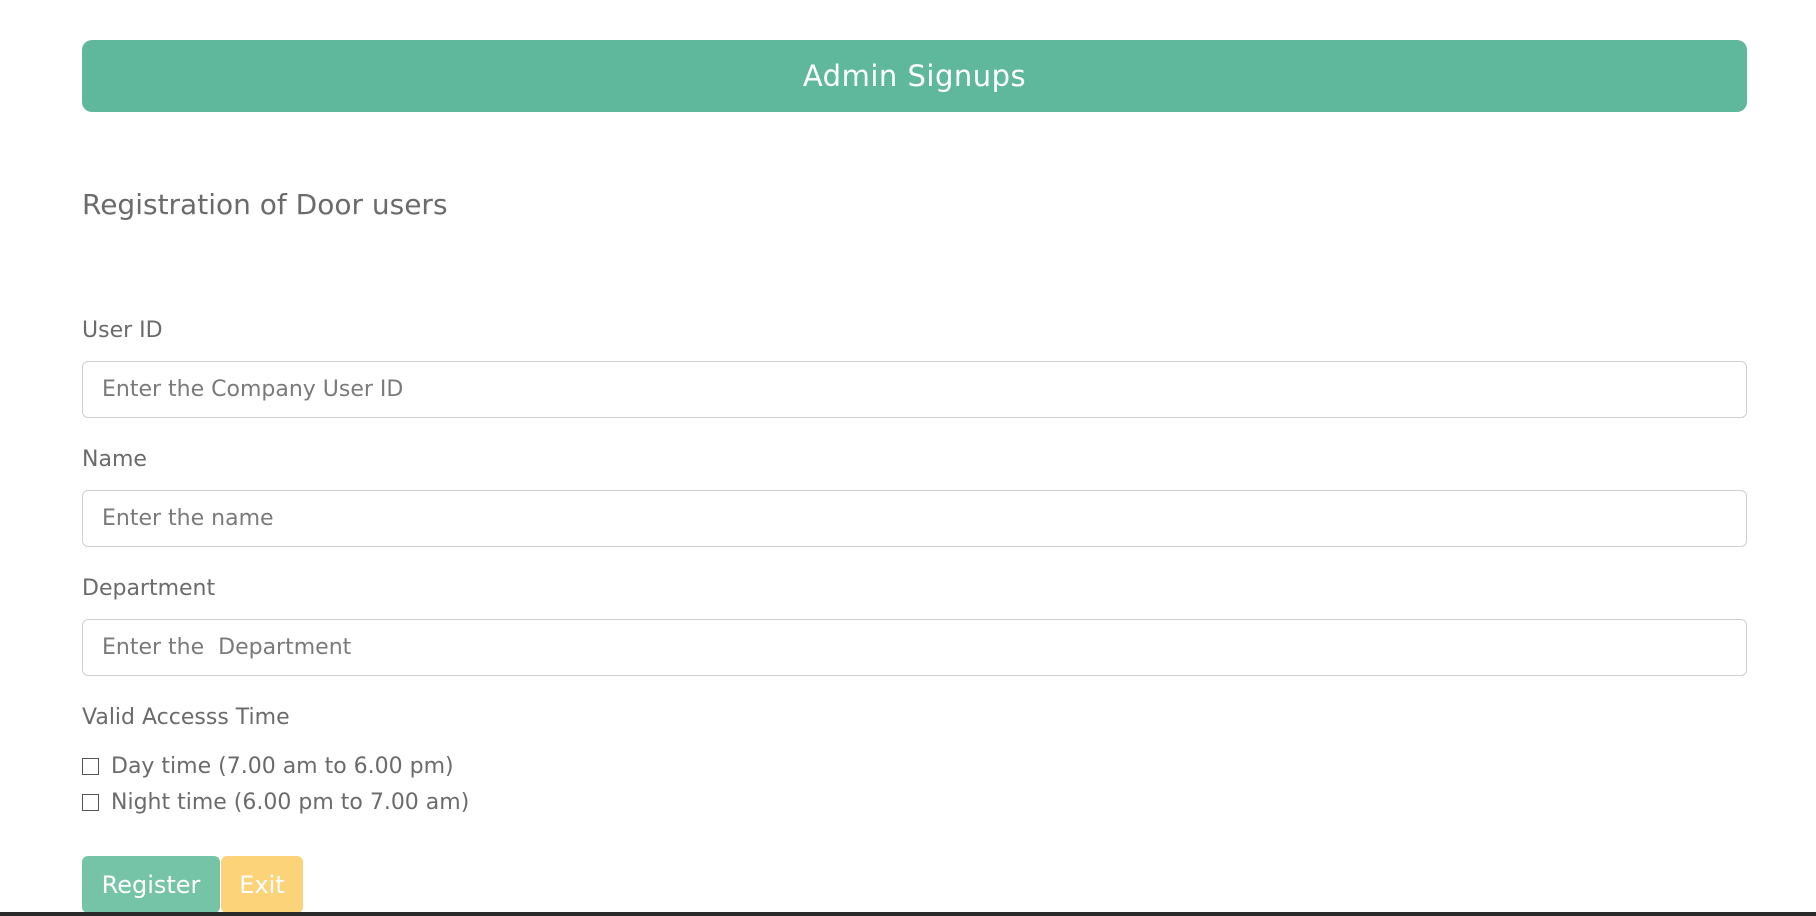  Describe the element at coordinates (90, 766) in the screenshot. I see `day-time-checkbox` at that location.